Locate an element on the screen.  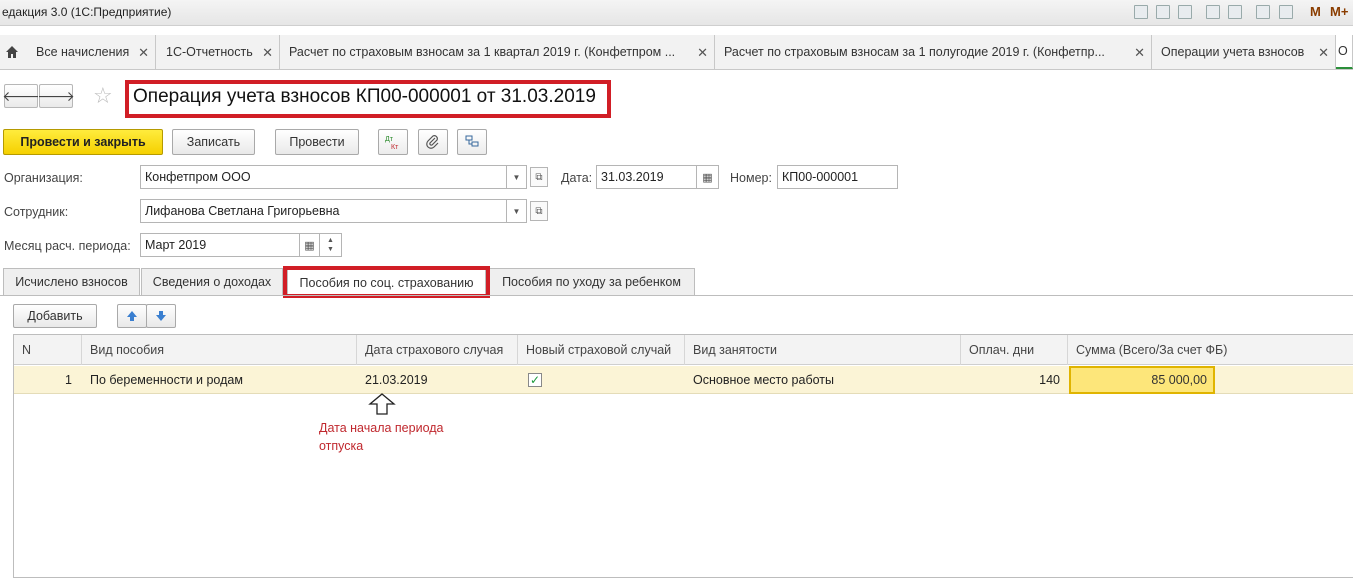
dt-kt-icon: Дт Кт is located at coordinates (393, 142).